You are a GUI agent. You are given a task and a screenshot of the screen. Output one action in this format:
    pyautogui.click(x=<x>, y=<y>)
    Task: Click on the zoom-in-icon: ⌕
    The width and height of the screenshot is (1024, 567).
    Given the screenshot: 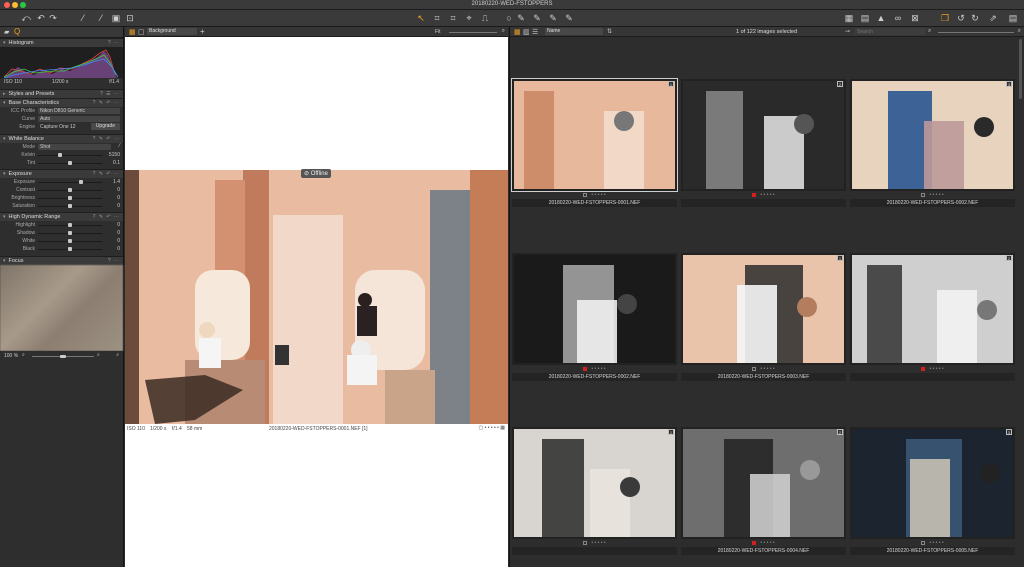 What is the action you would take?
    pyautogui.click(x=98, y=355)
    